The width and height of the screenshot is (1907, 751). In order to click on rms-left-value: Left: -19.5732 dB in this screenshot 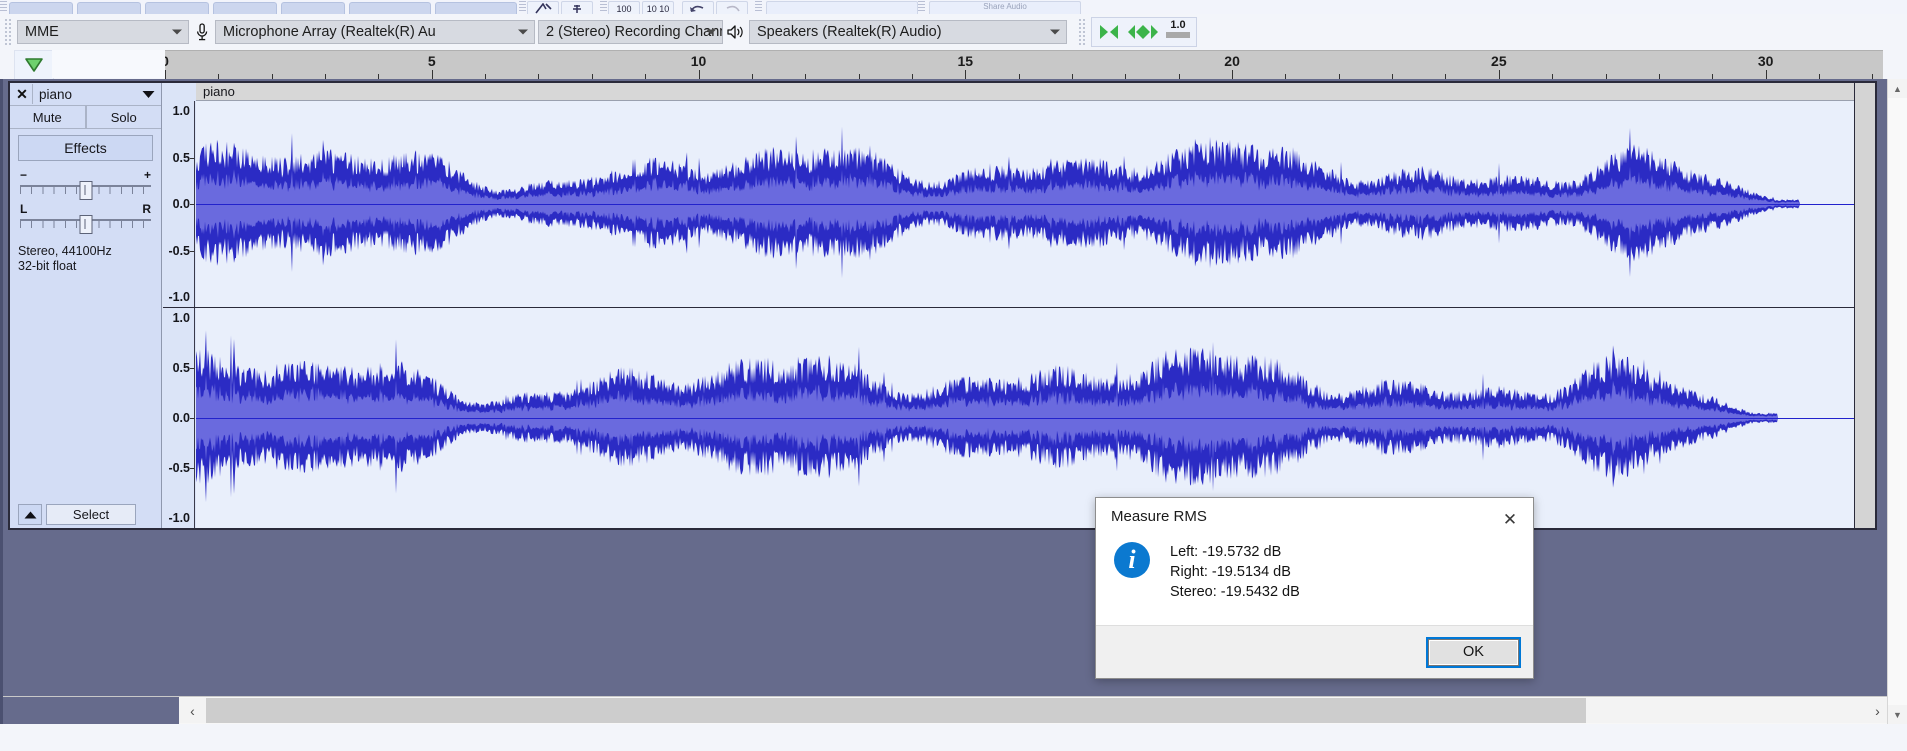, I will do `click(1226, 552)`.